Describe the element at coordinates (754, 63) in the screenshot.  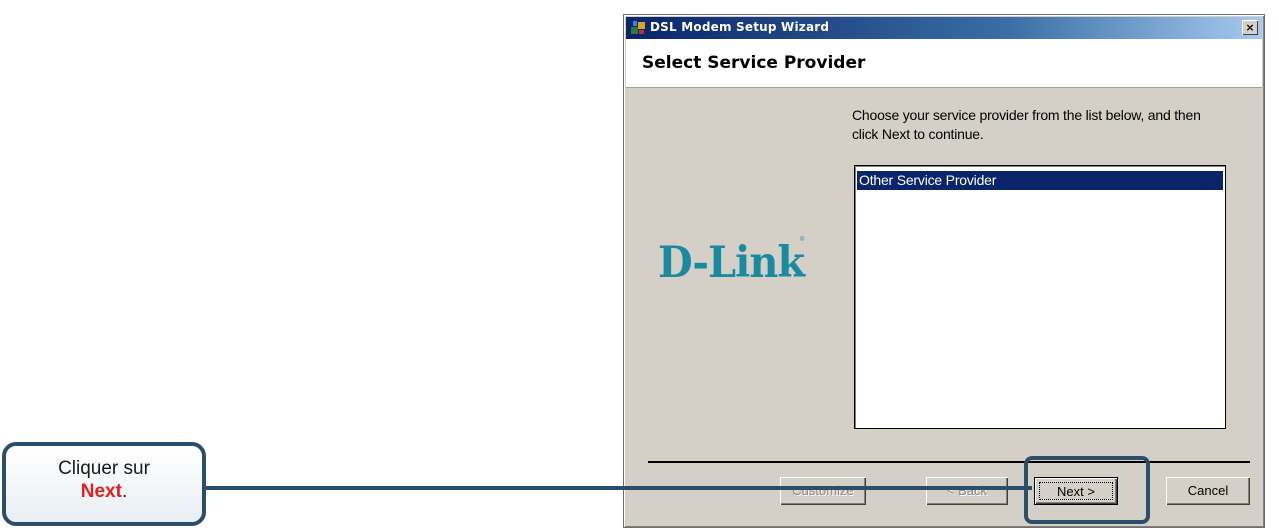
I see `page-title: Select Service Provider` at that location.